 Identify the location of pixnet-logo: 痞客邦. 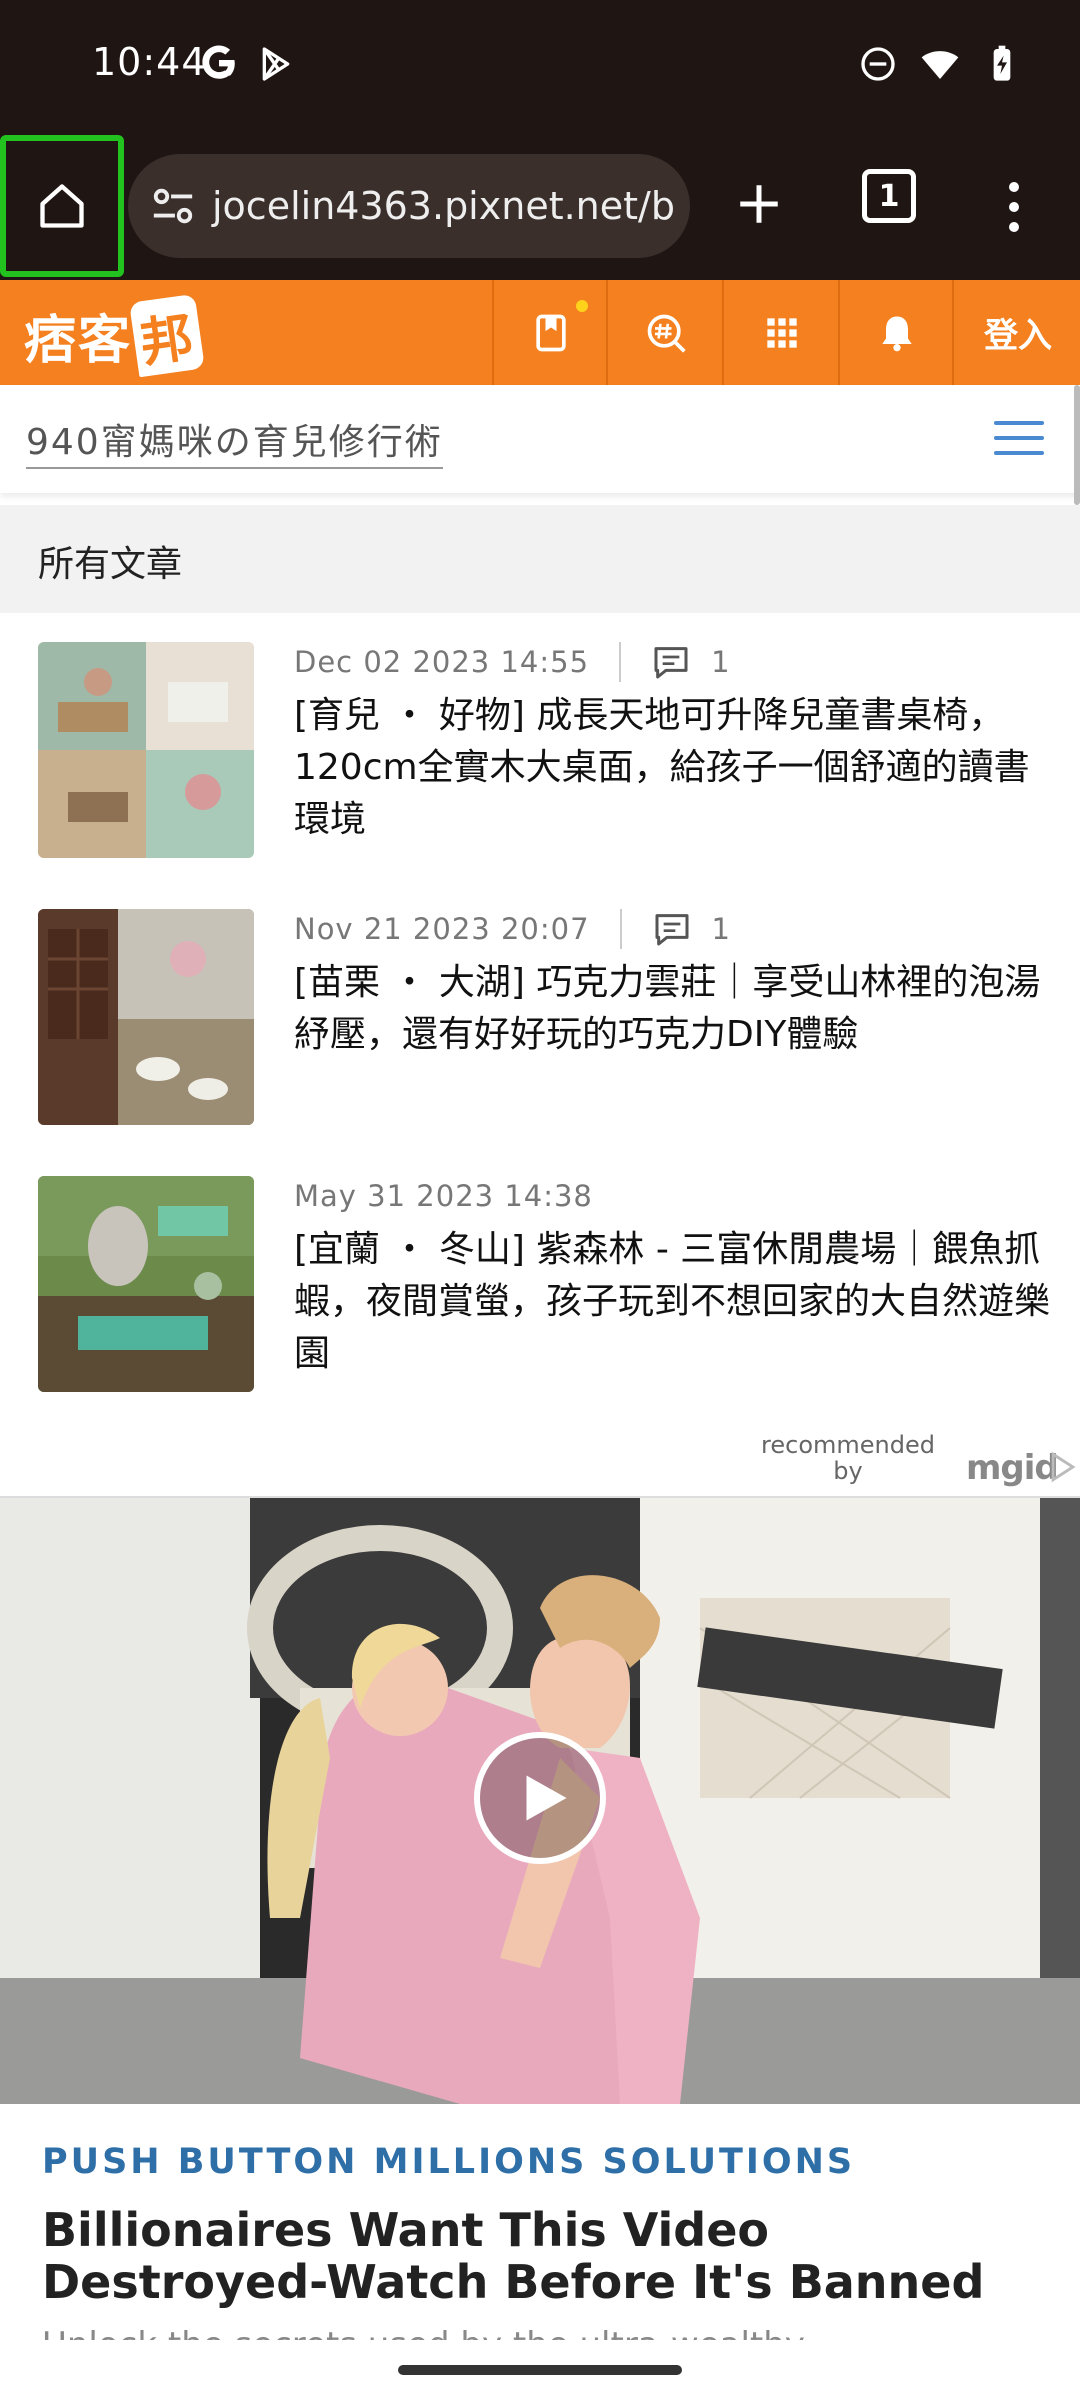
(114, 335).